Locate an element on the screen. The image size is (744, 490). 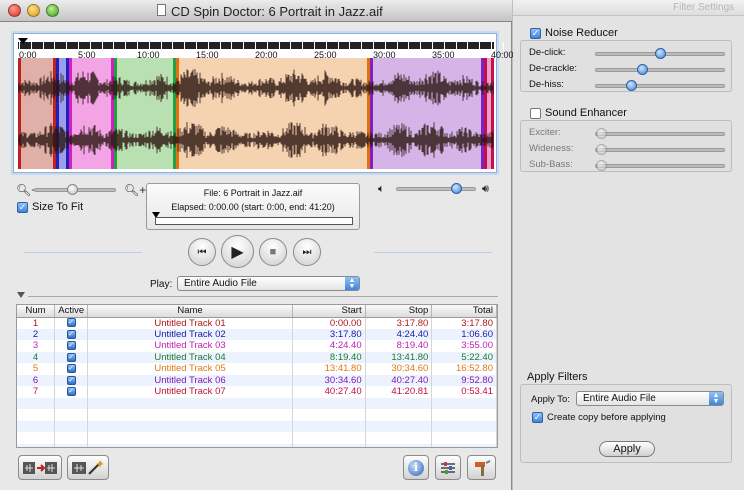
track-num-cell: 1 is located at coordinates (36, 323).